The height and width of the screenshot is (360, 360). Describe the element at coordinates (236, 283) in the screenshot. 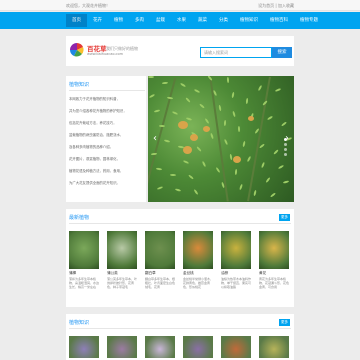

I see `plant-desc: 油棕为热带木本油料作物，单干挺直，果实可以榨取油脂` at that location.